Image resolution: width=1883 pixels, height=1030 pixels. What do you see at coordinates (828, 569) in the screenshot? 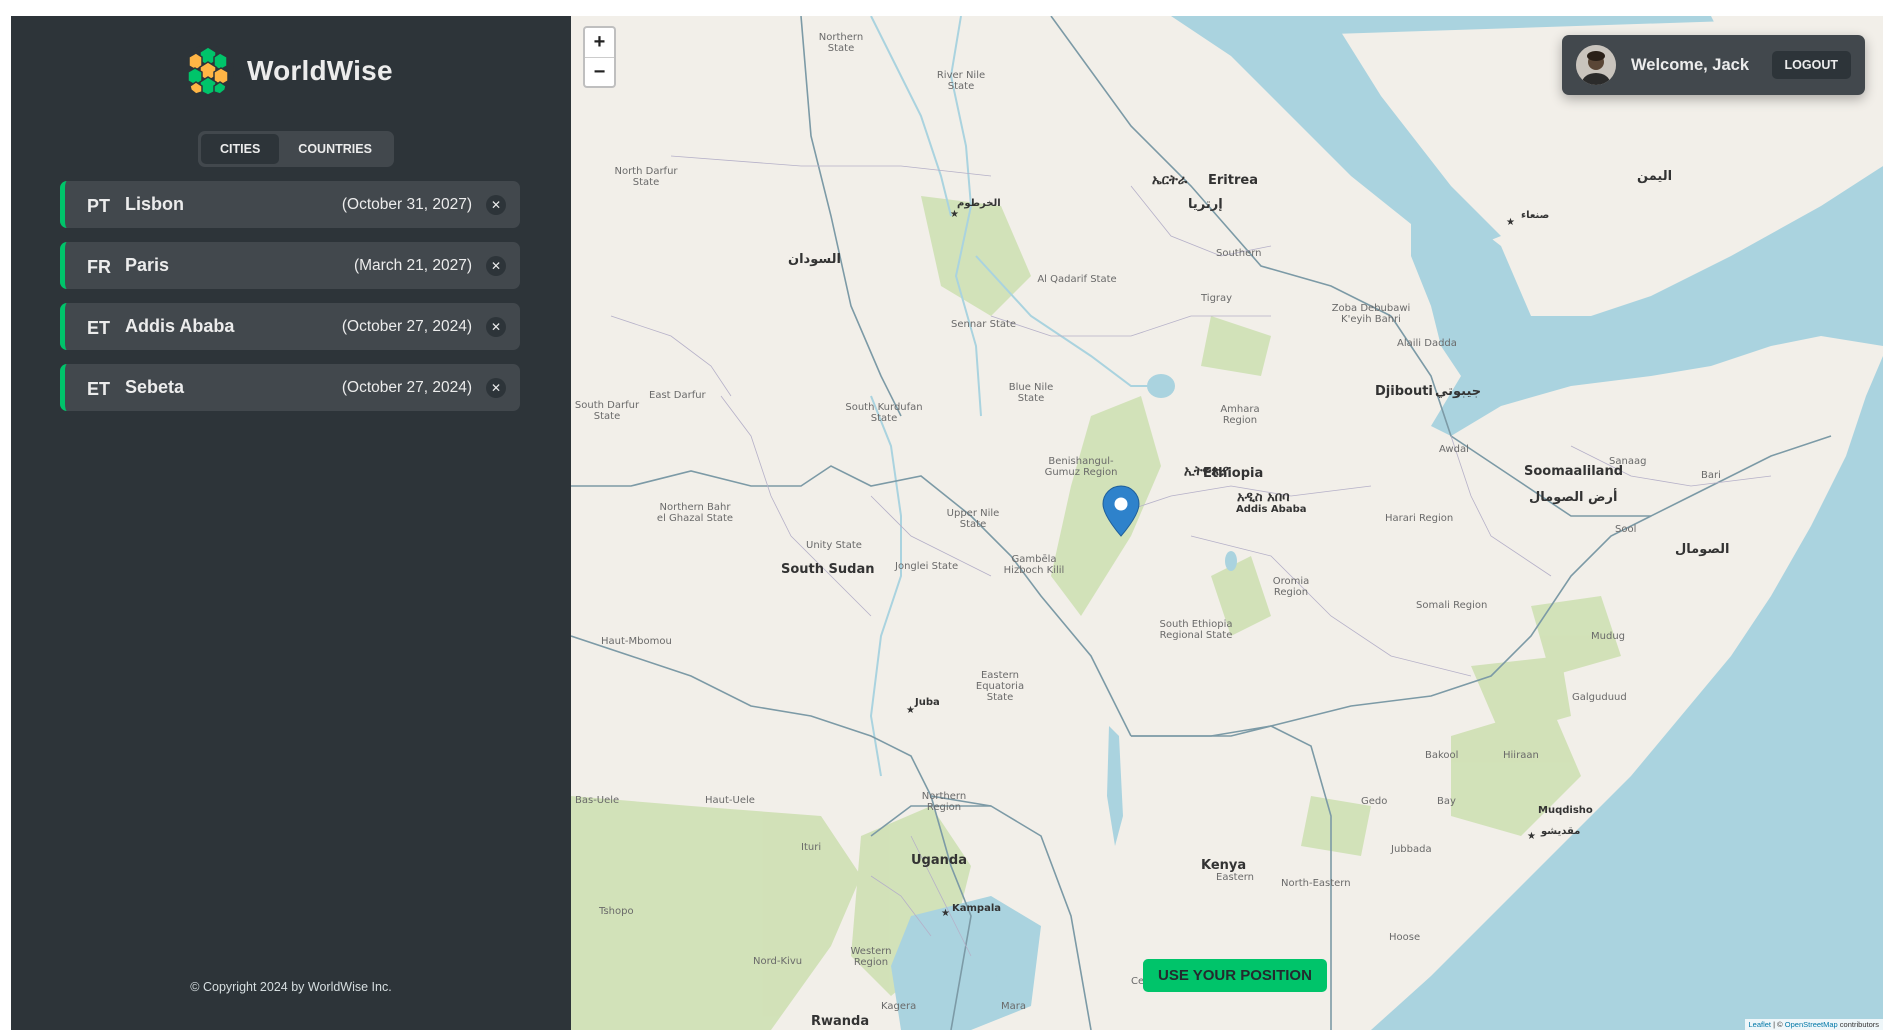
I see `map-label: South Sudan` at bounding box center [828, 569].